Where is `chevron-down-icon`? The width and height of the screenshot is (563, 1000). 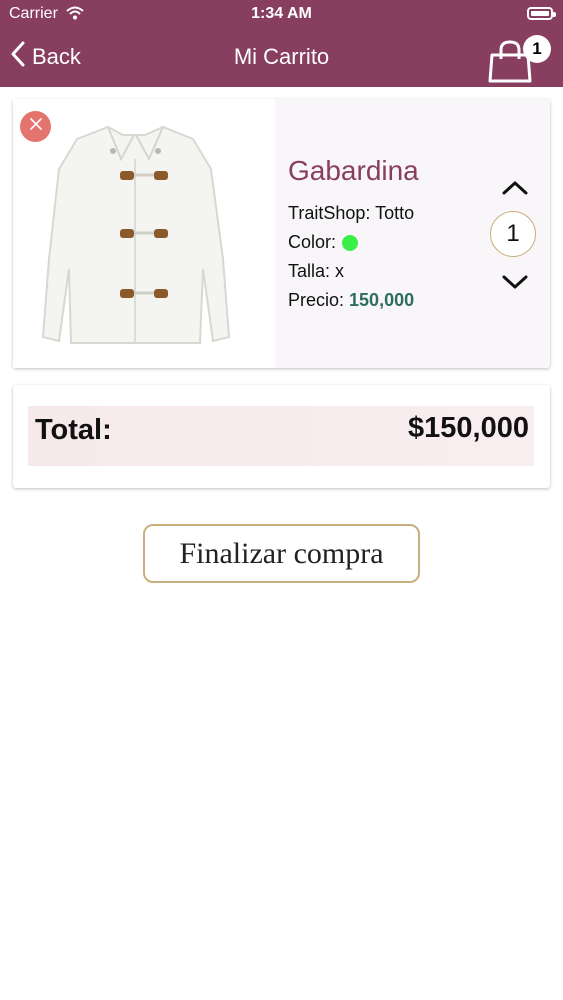 chevron-down-icon is located at coordinates (515, 286).